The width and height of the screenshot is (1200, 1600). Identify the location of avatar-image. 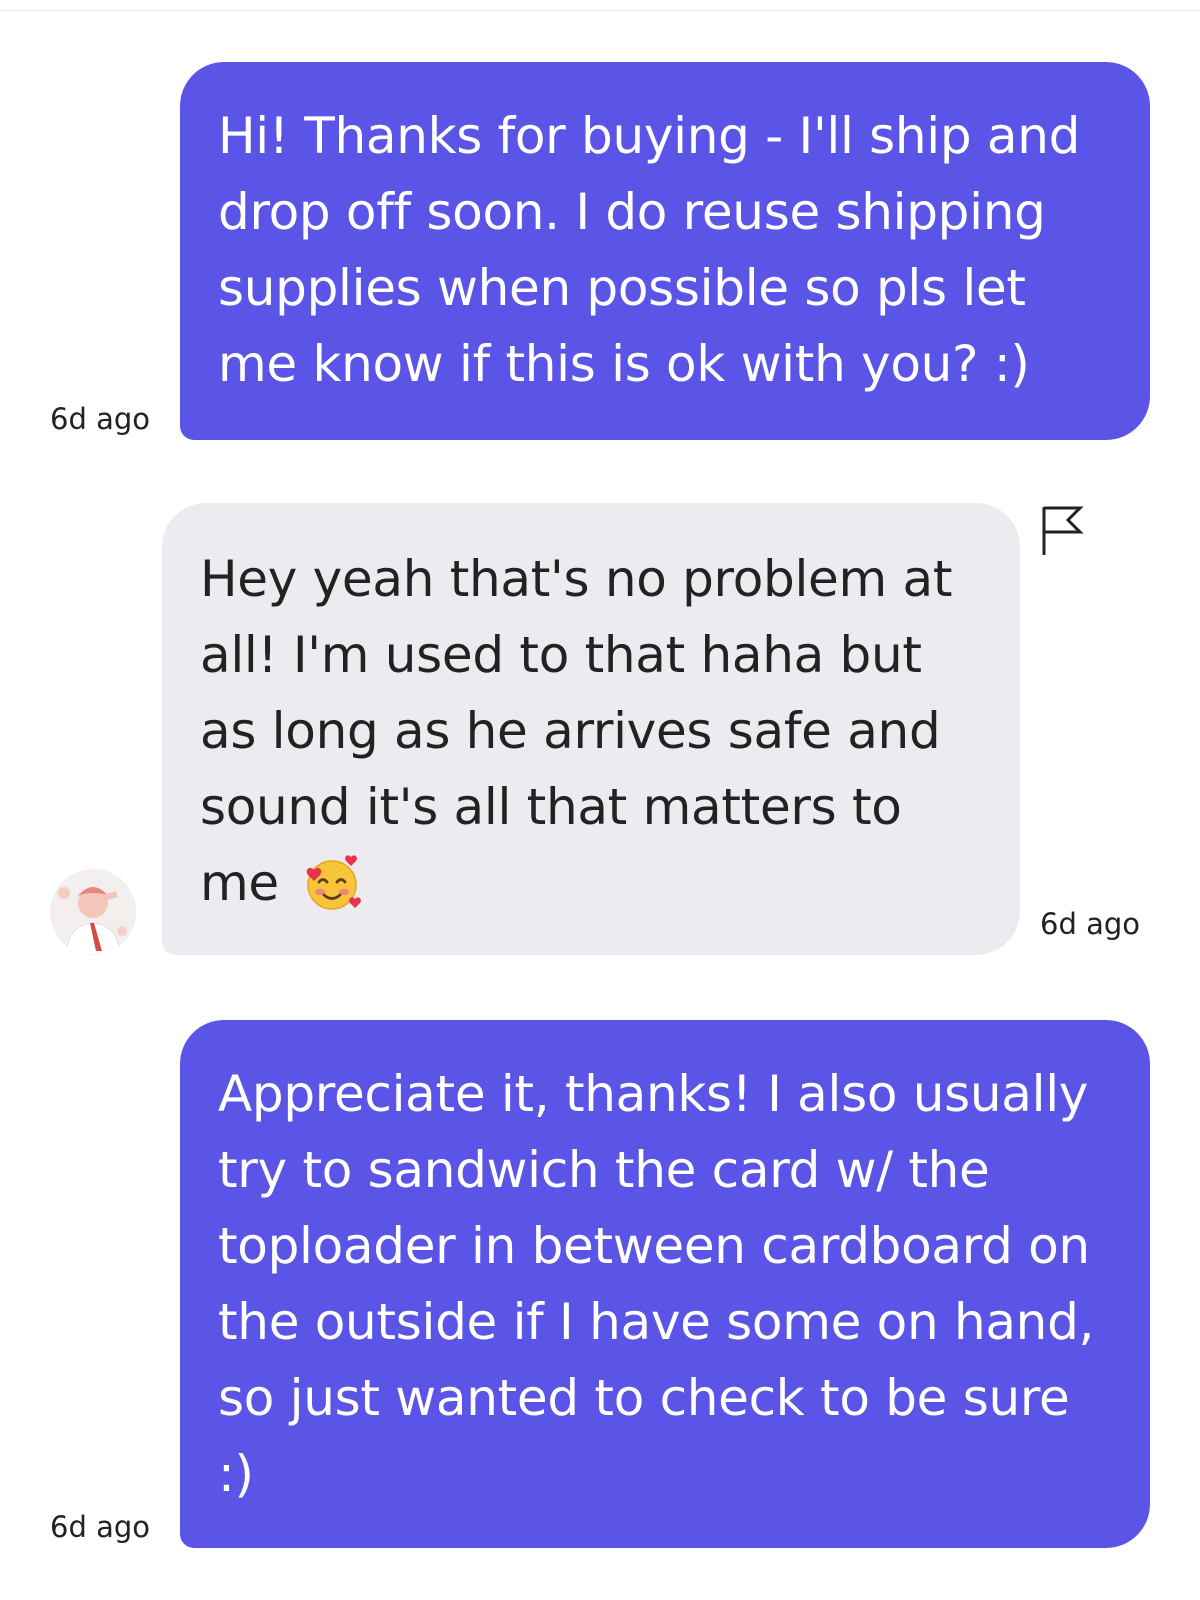
(93, 912).